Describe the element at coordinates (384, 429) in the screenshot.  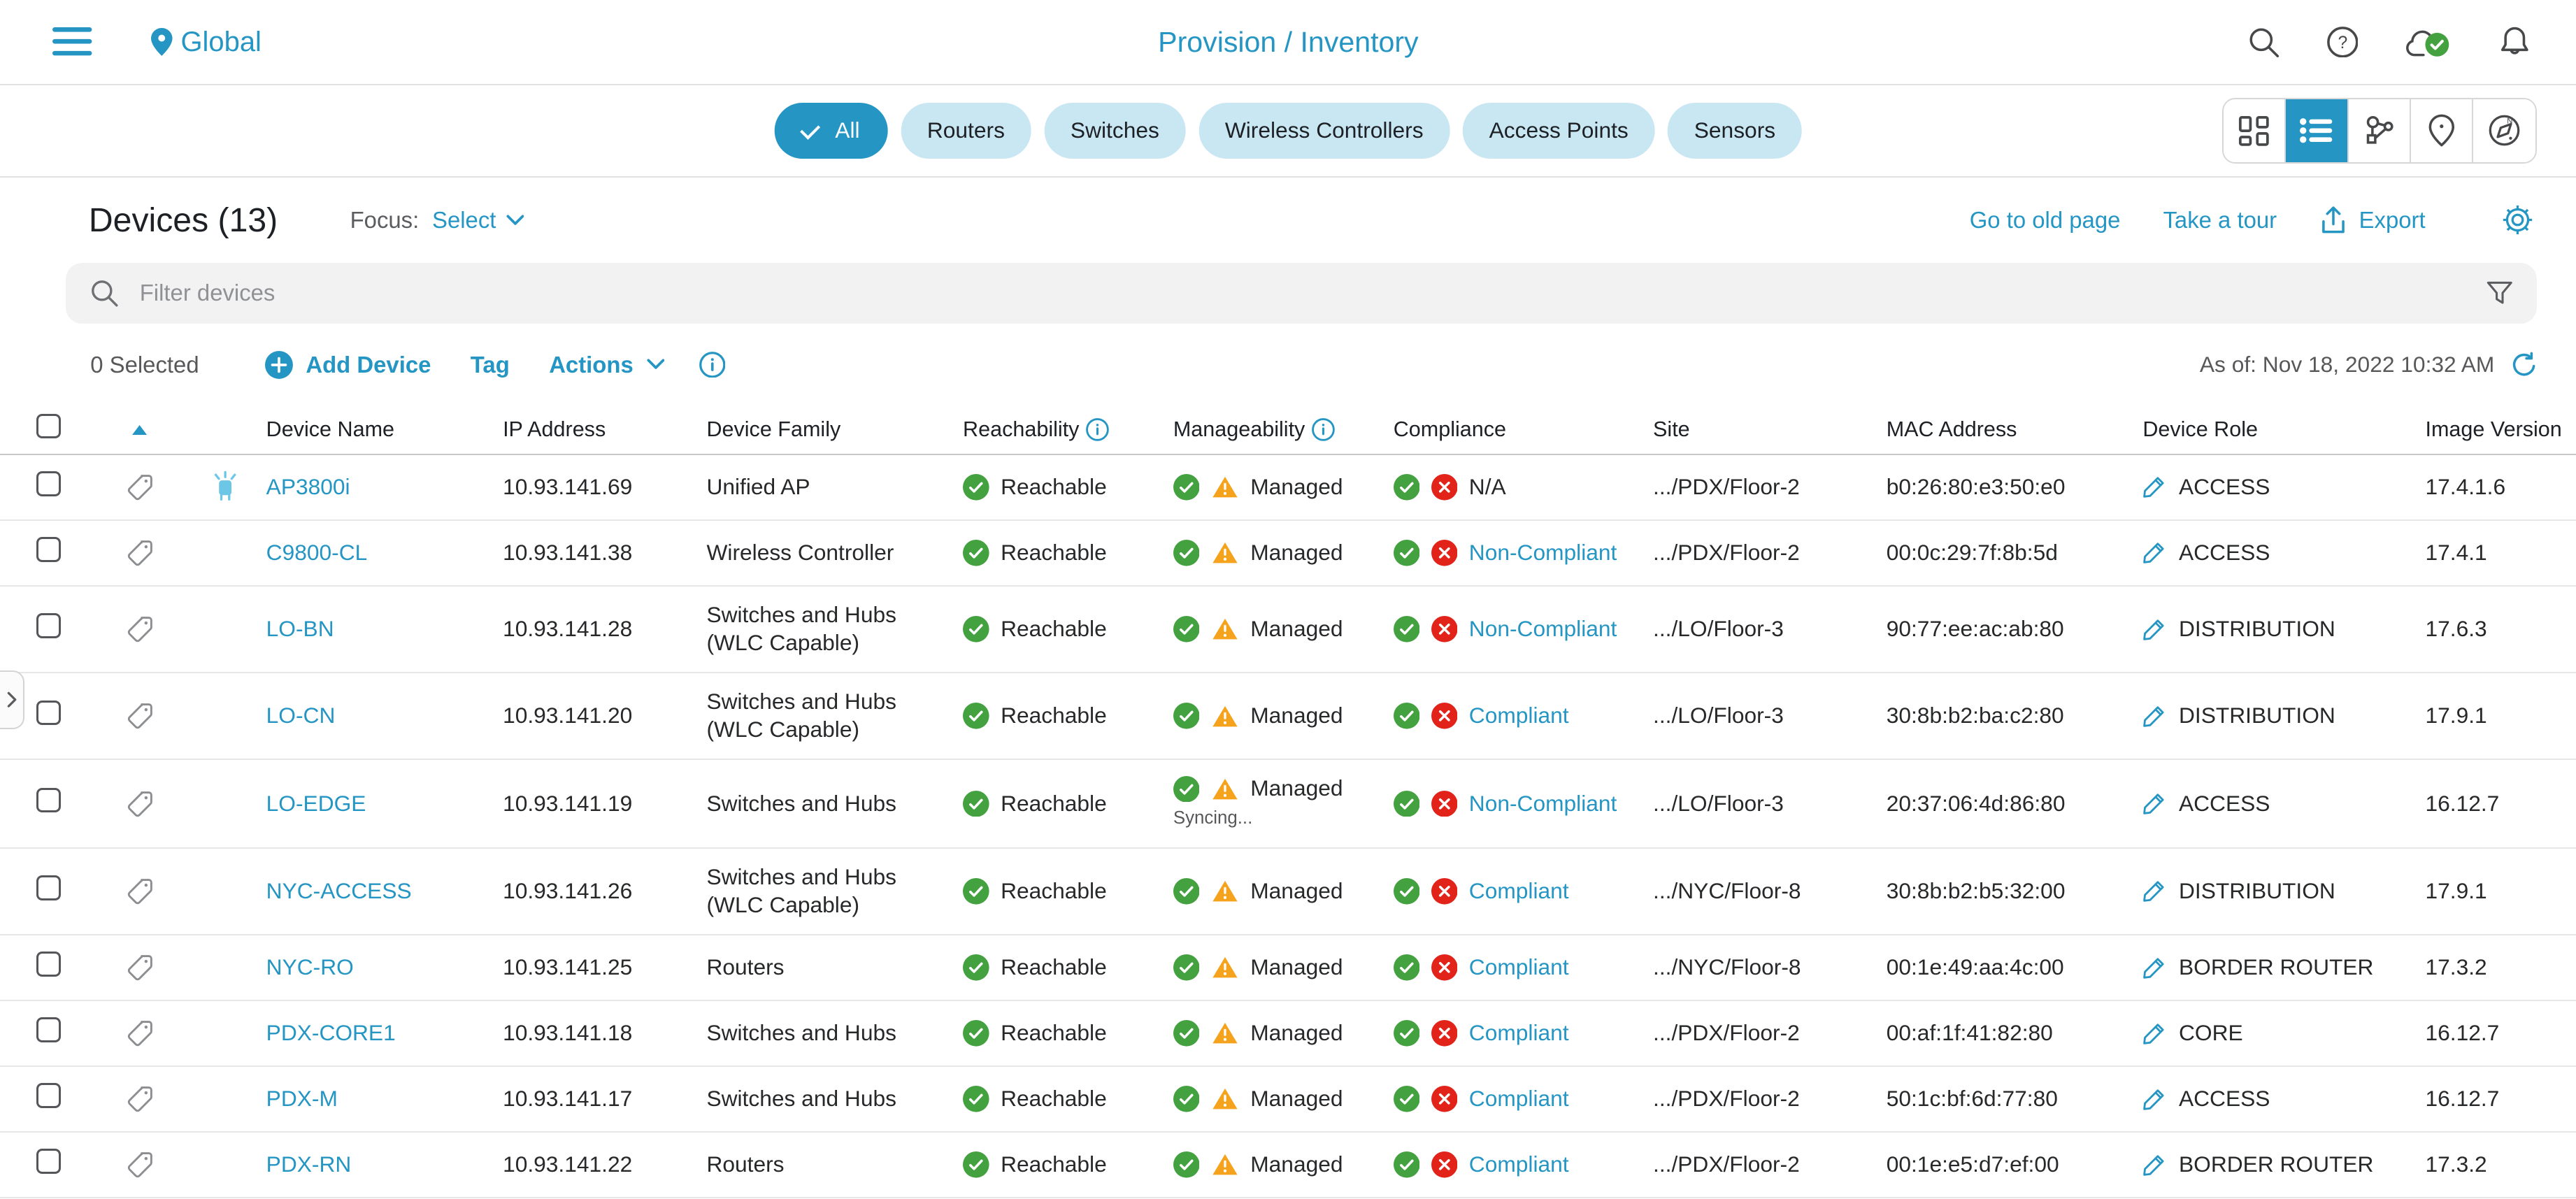
I see `column-header-device-name: Device Name` at that location.